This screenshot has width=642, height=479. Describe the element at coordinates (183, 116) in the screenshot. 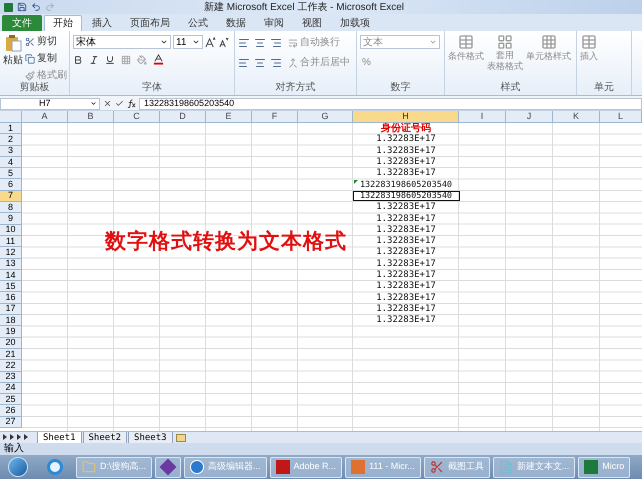

I see `column-header: D` at that location.